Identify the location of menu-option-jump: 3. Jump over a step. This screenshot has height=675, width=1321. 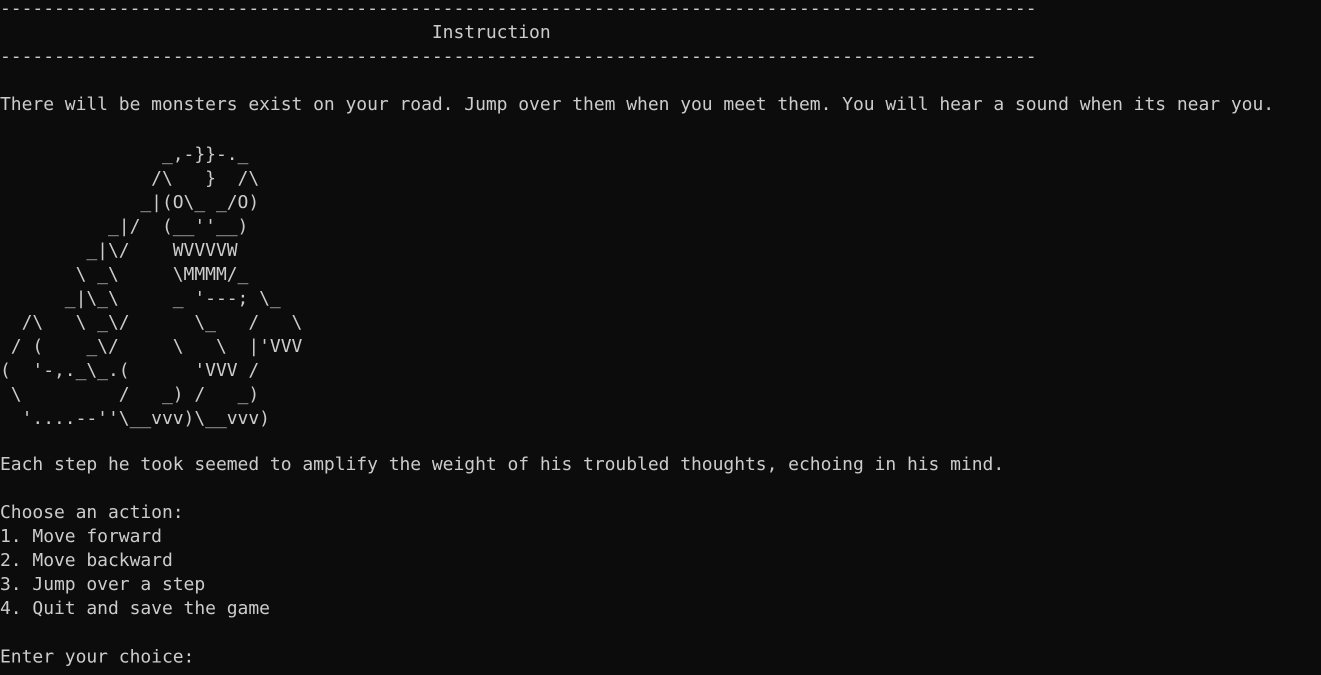
(103, 584).